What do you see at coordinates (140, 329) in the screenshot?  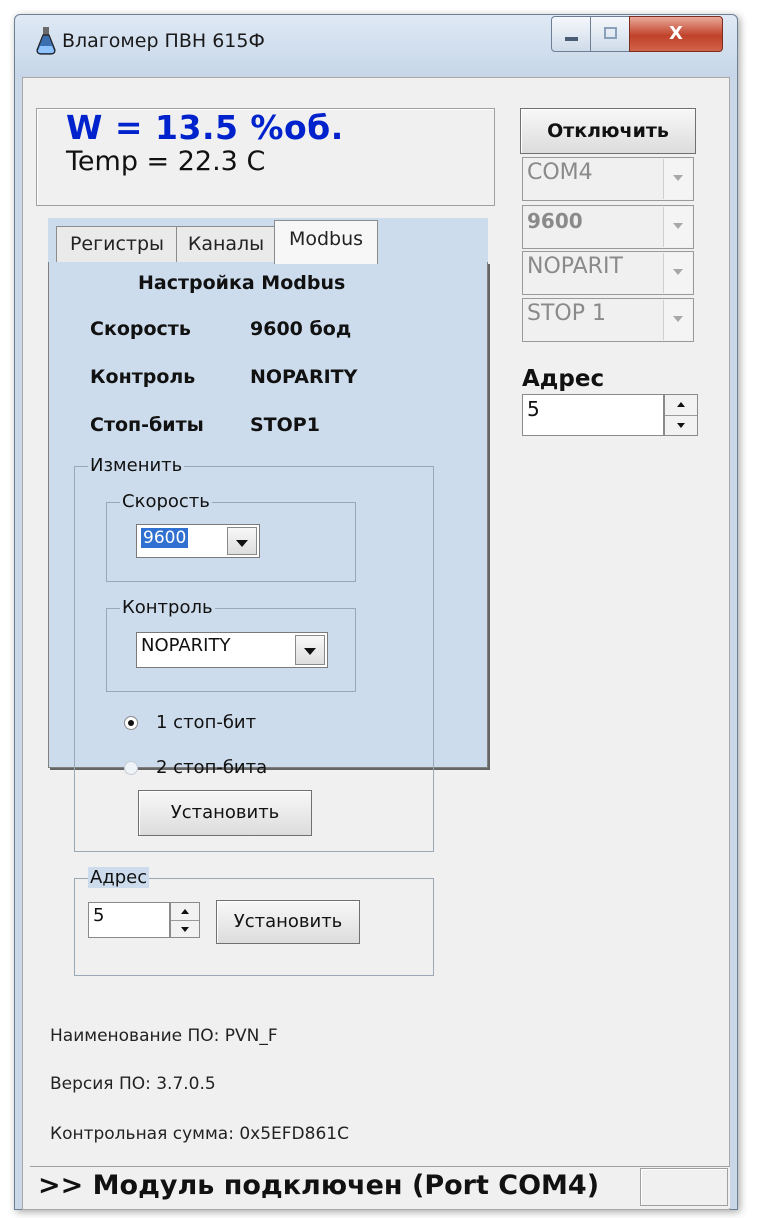 I see `speed-label: Скорость` at bounding box center [140, 329].